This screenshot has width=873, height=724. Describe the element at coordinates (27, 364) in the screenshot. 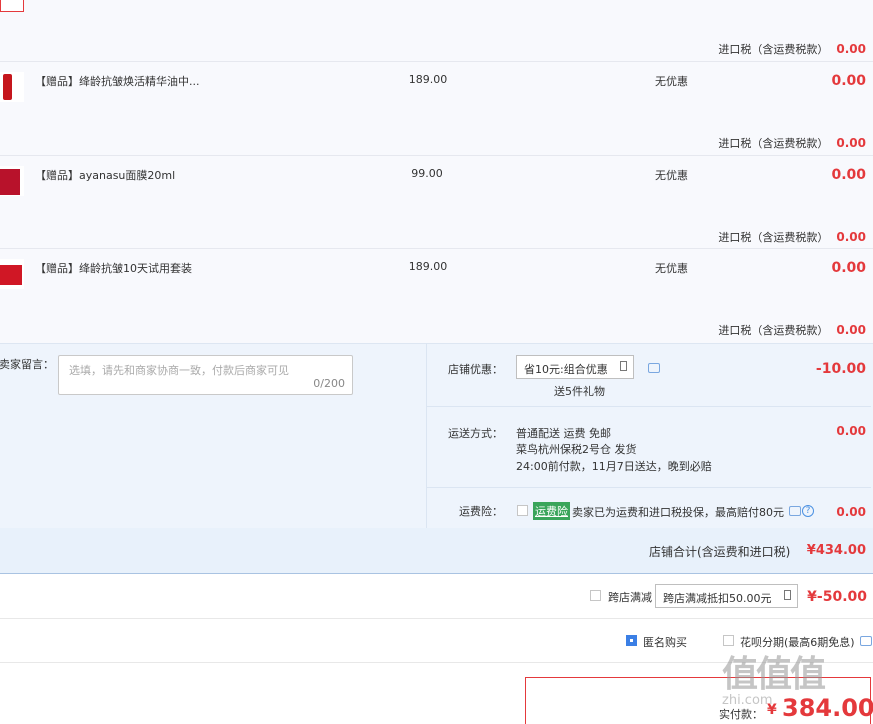

I see `message-label: 给卖家留言：` at that location.